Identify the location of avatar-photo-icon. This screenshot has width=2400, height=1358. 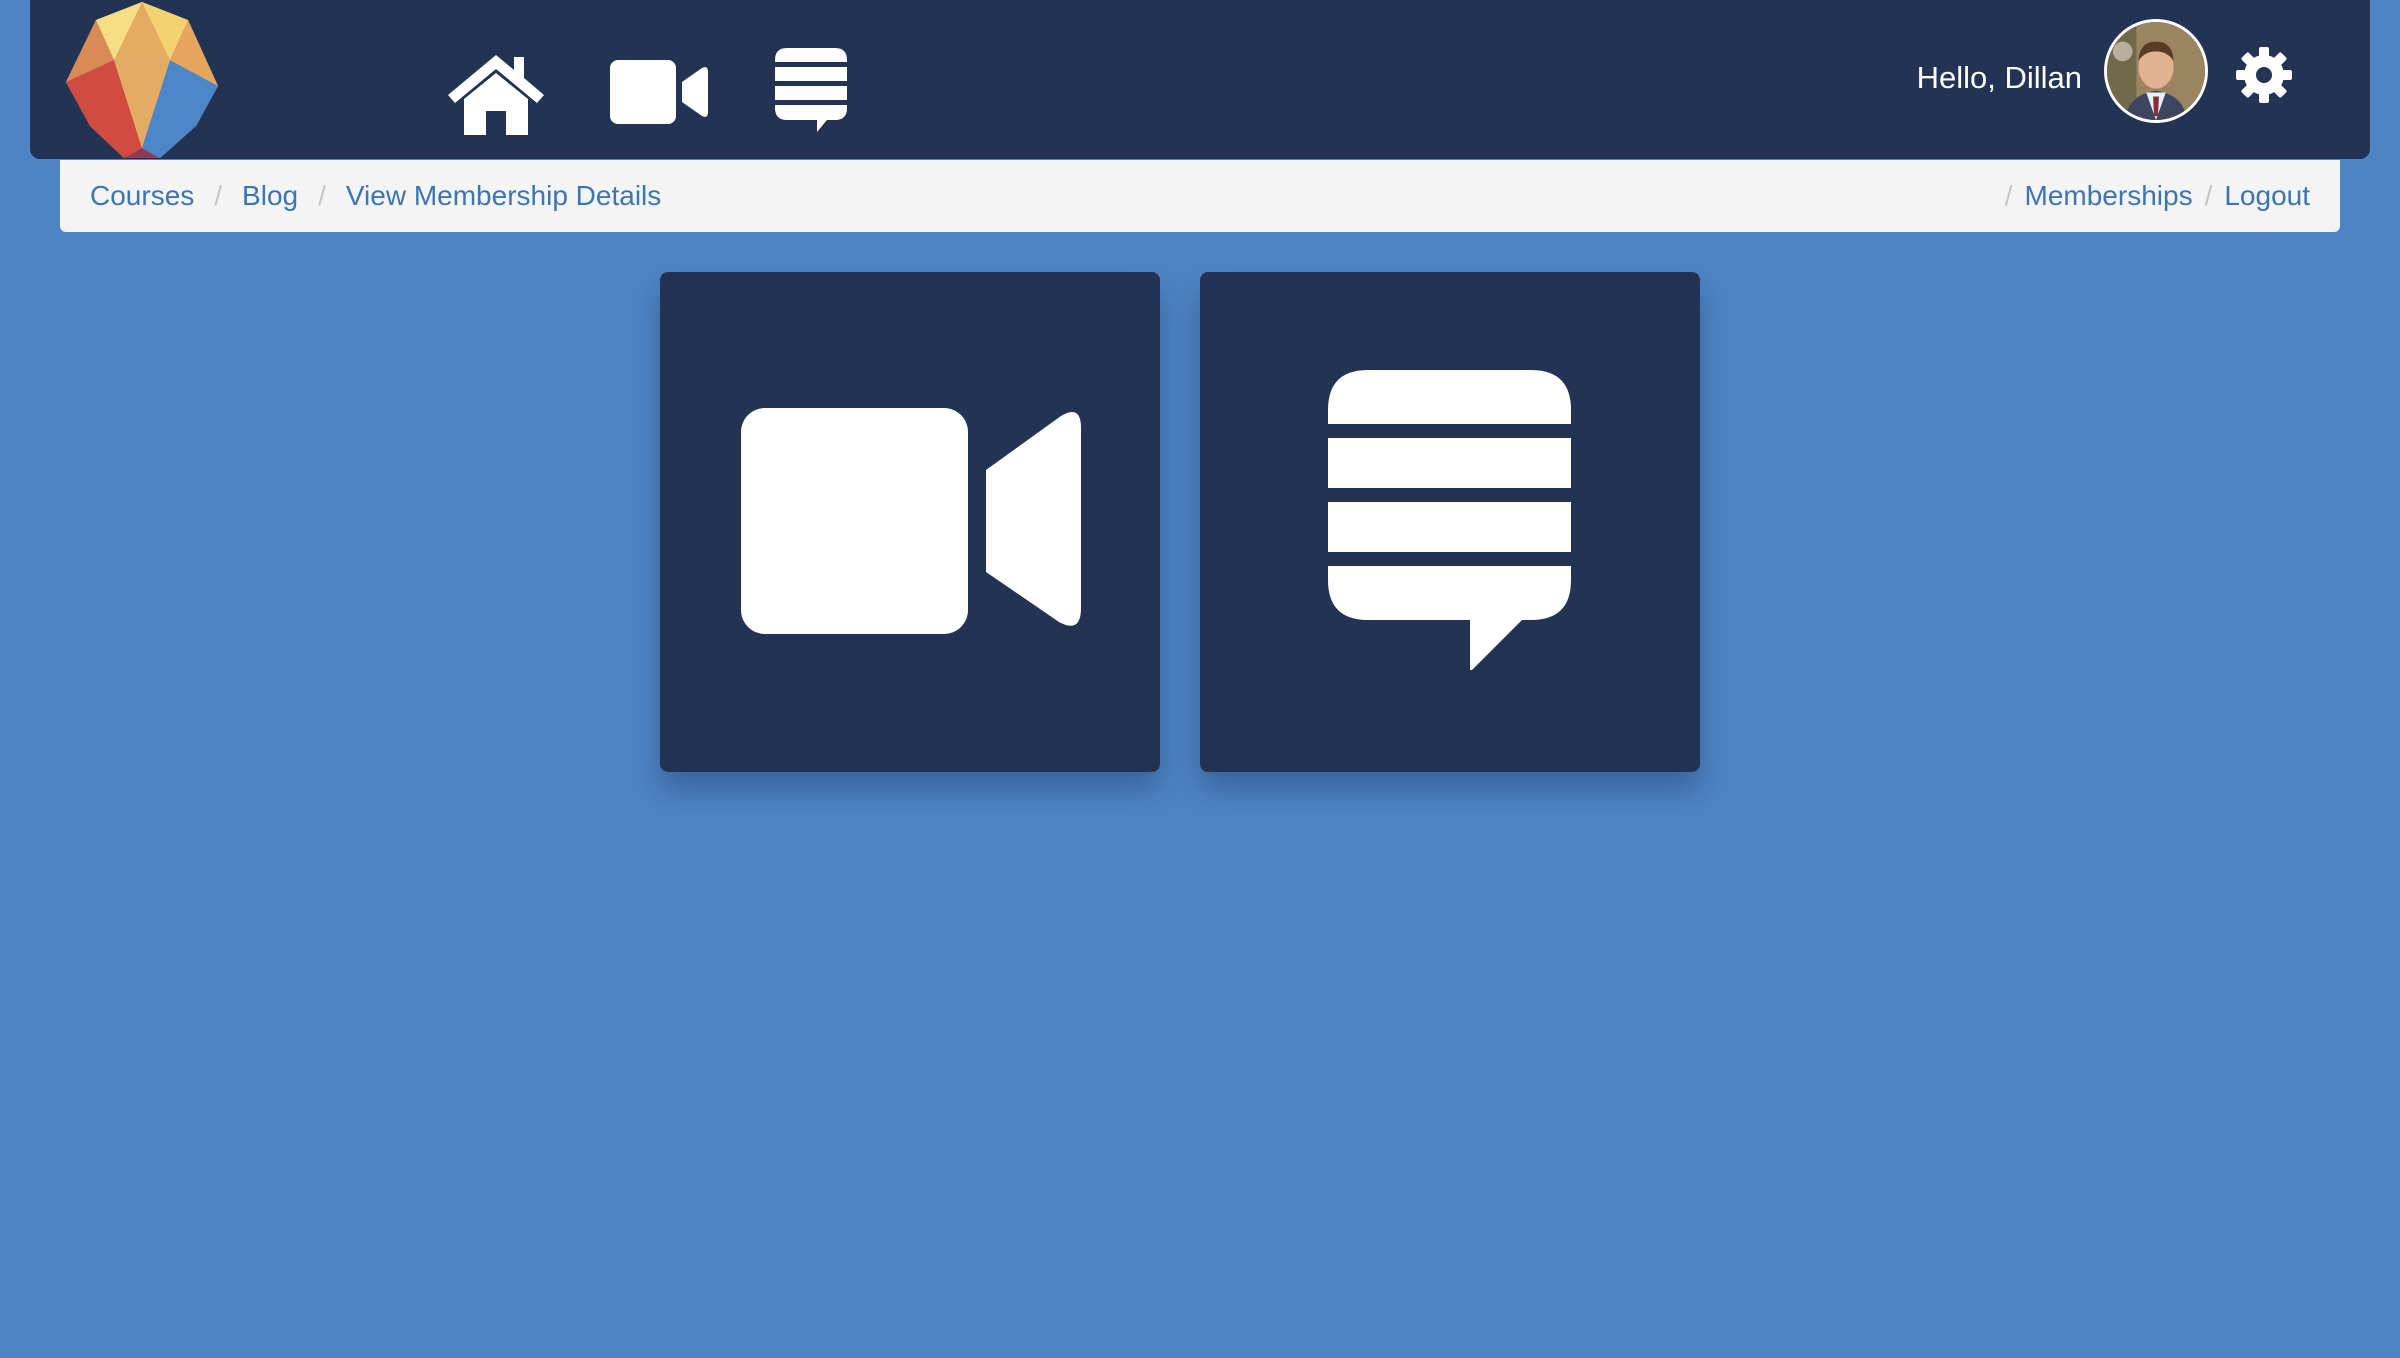
(2156, 71).